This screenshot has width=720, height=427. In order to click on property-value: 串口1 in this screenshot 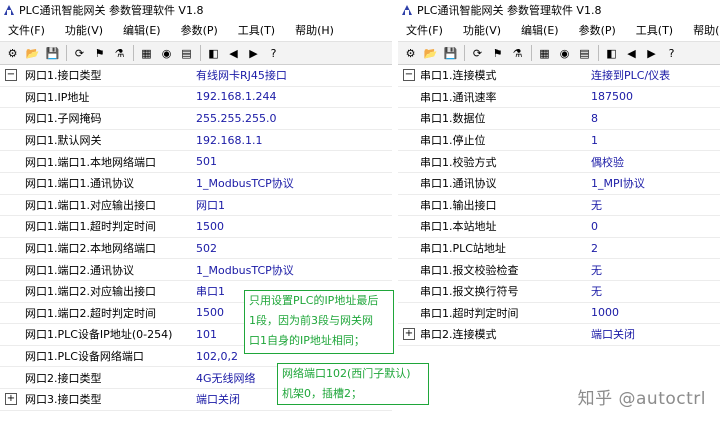, I will do `click(210, 291)`.